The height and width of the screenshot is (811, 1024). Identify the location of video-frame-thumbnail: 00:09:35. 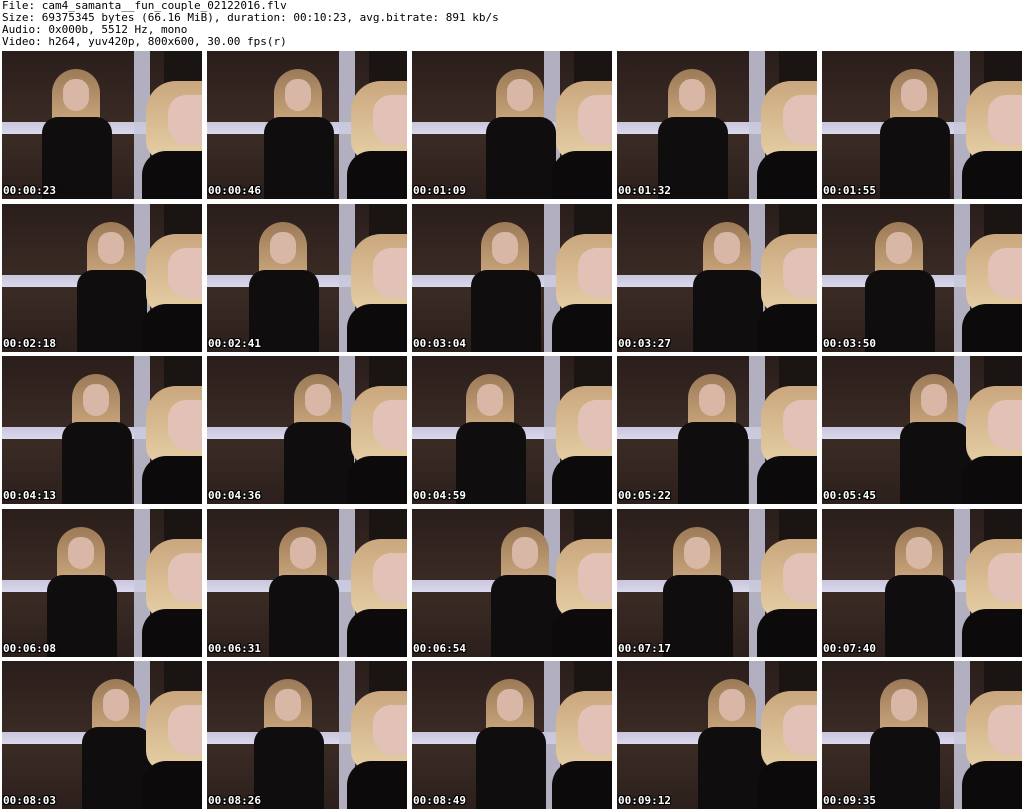
(922, 735).